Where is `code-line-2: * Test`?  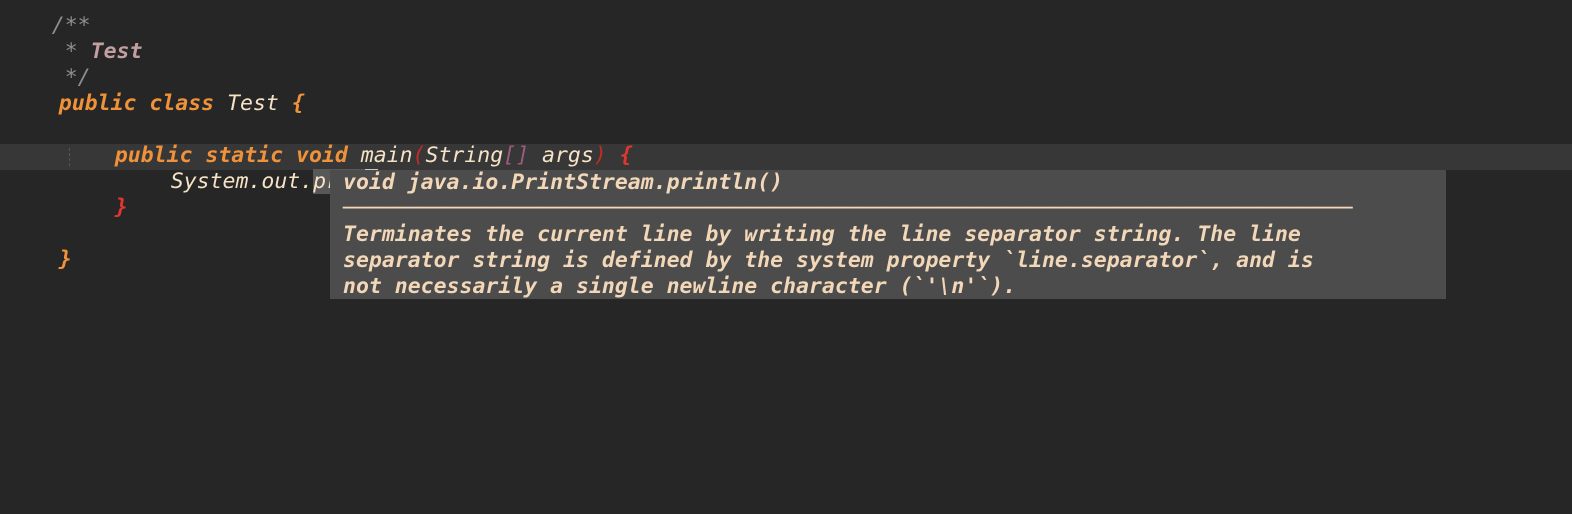 code-line-2: * Test is located at coordinates (71, 38).